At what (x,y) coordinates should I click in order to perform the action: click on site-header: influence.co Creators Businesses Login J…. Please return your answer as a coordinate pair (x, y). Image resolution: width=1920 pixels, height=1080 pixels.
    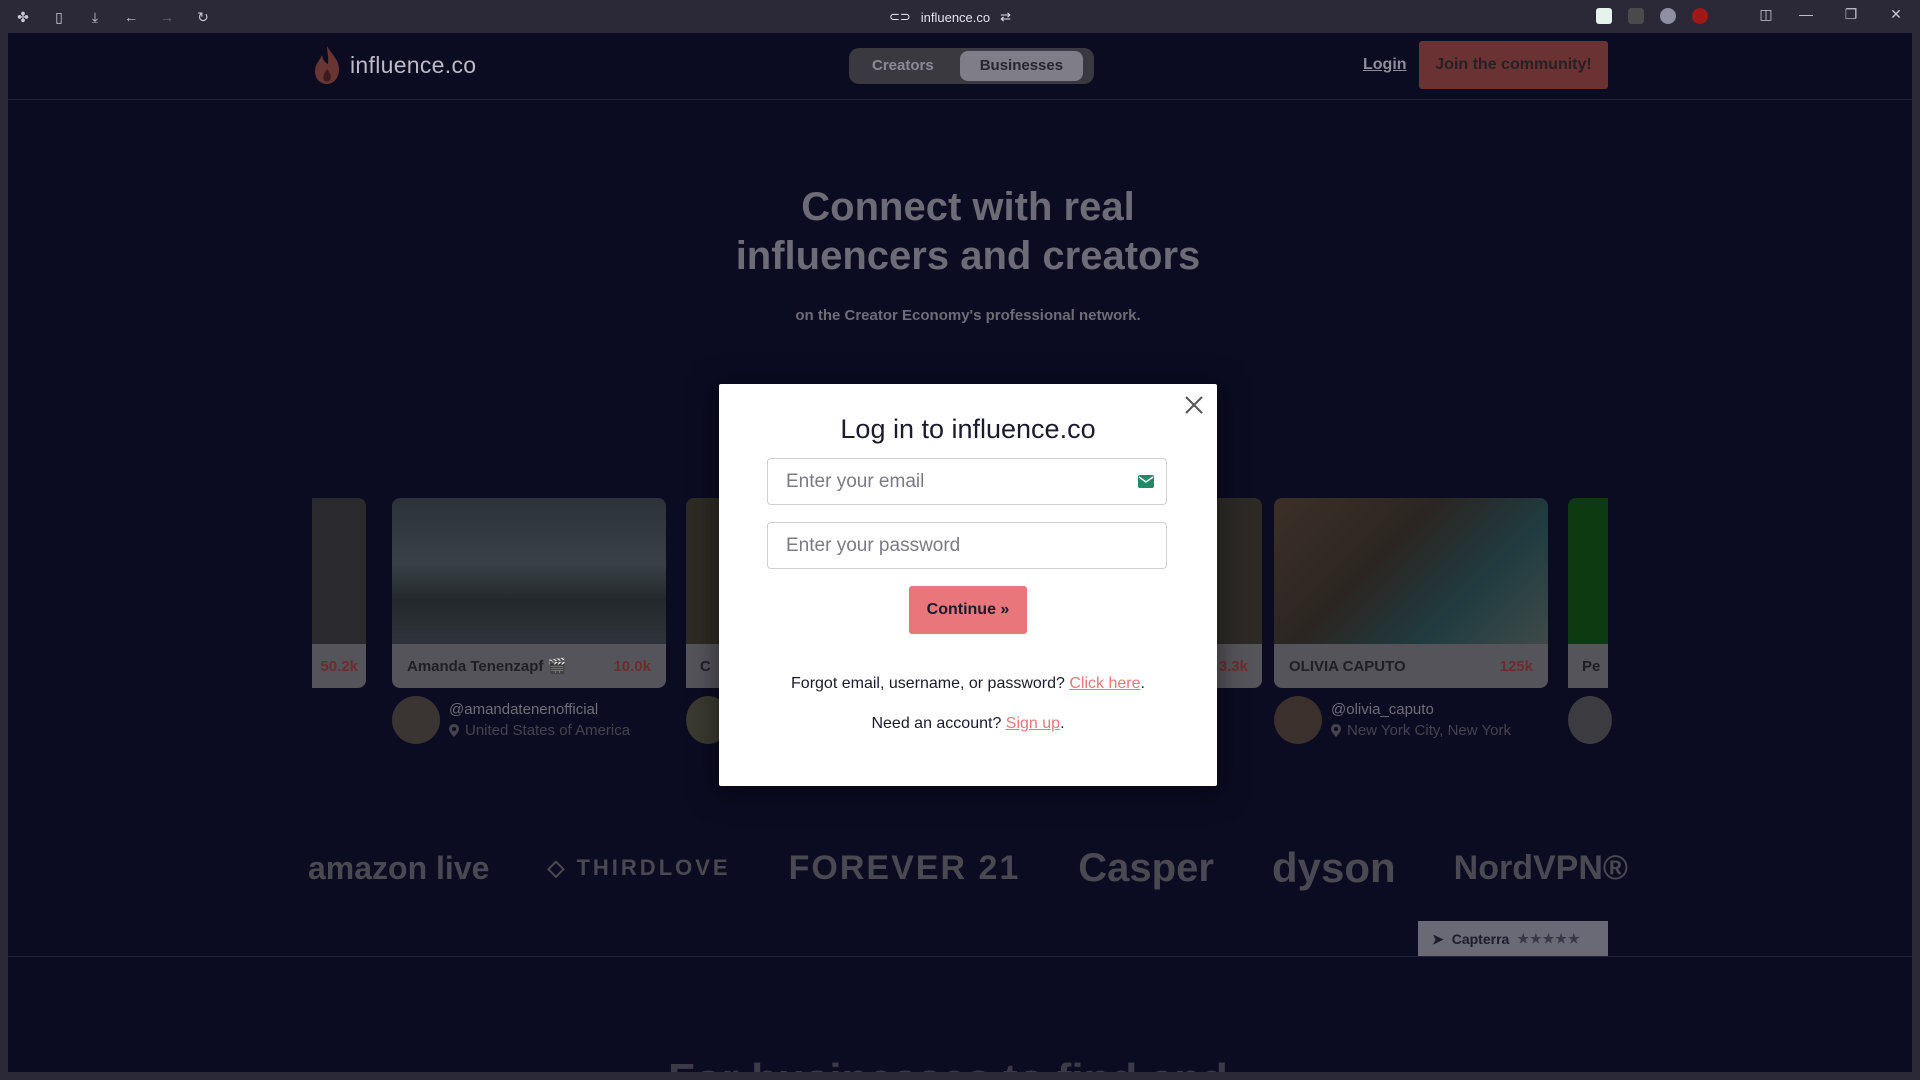
    Looking at the image, I should click on (960, 66).